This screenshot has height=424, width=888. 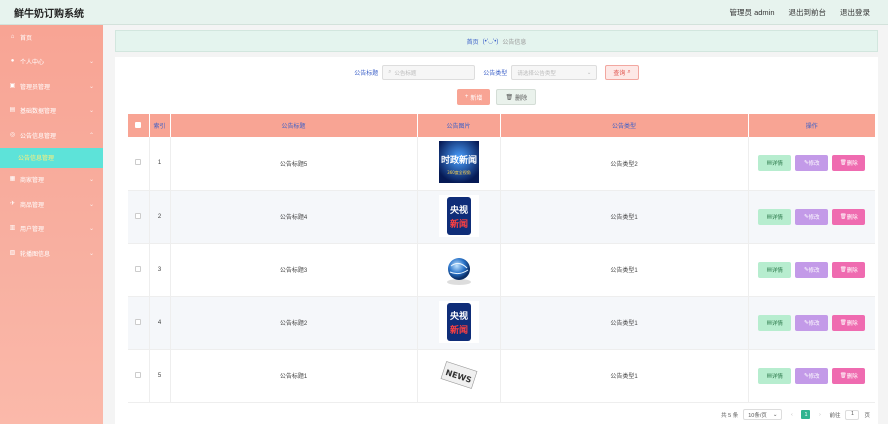 What do you see at coordinates (51, 253) in the screenshot?
I see `sidebar-item-carousel: ▧ 轮播图信息 ⌄` at bounding box center [51, 253].